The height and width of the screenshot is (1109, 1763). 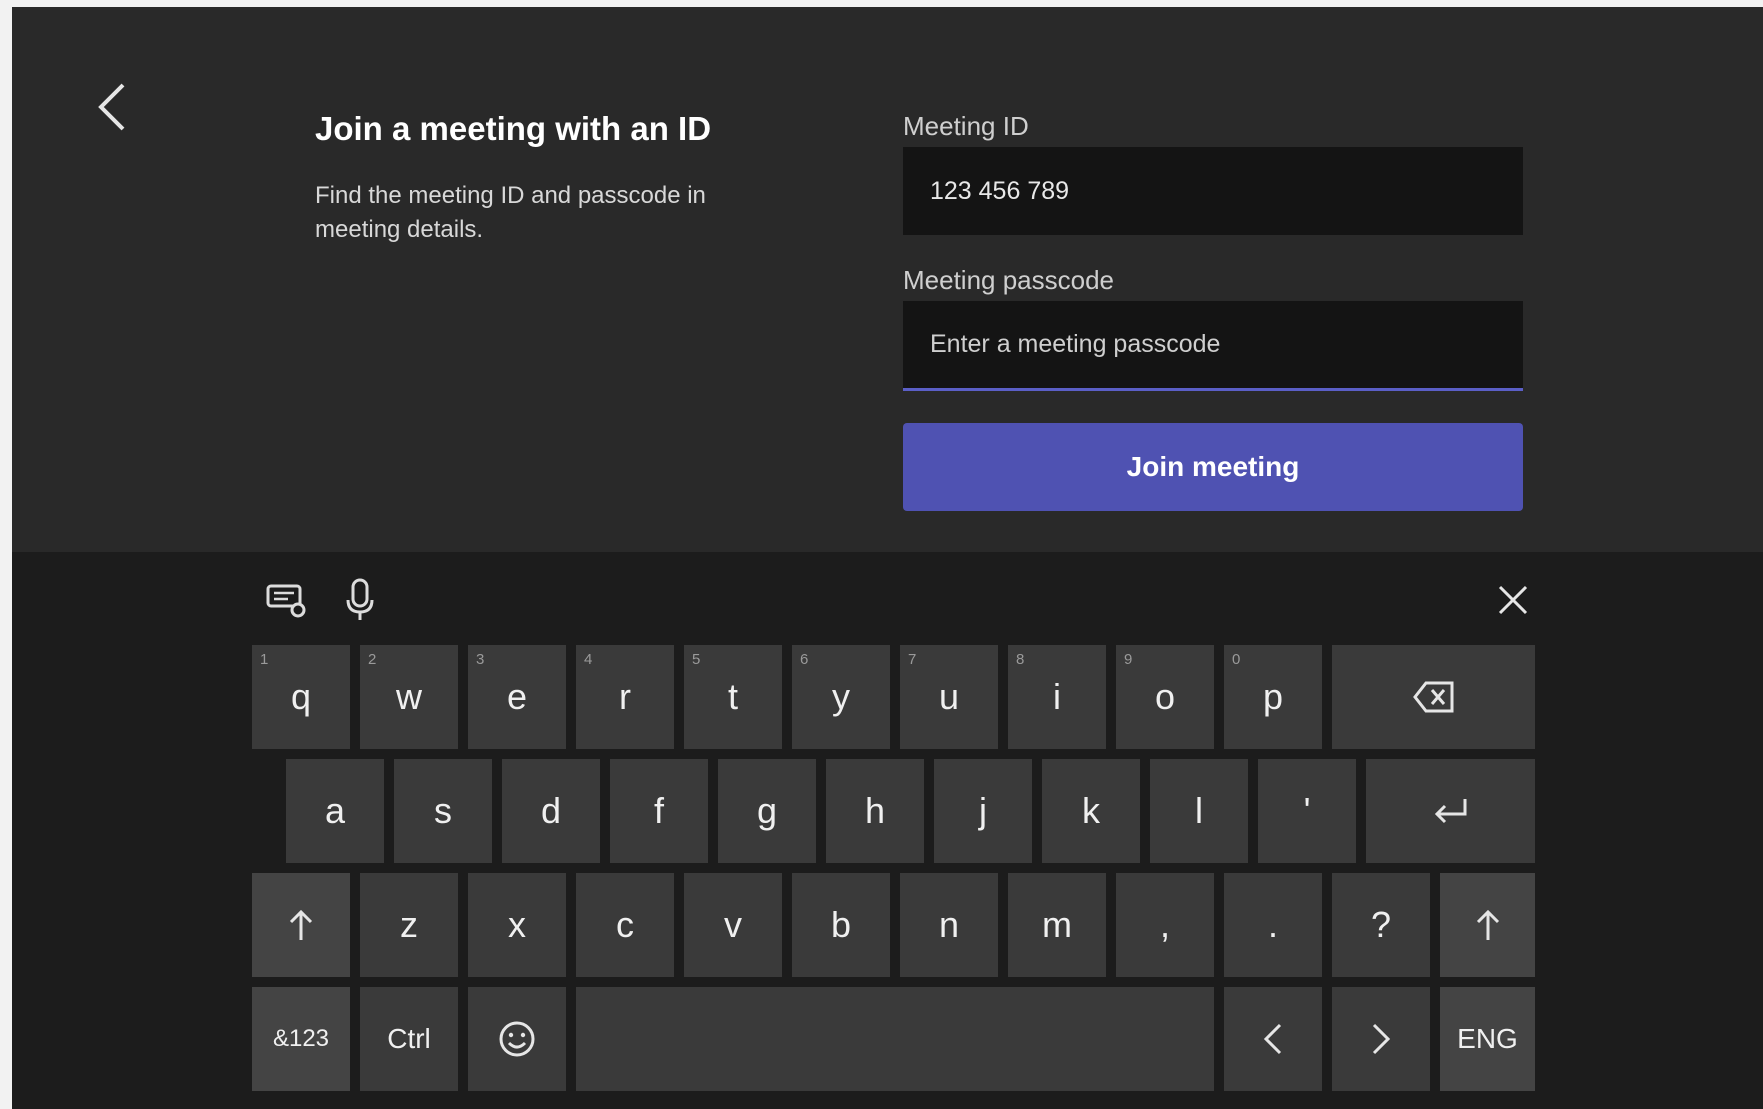 What do you see at coordinates (733, 697) in the screenshot?
I see `key-t: 5t` at bounding box center [733, 697].